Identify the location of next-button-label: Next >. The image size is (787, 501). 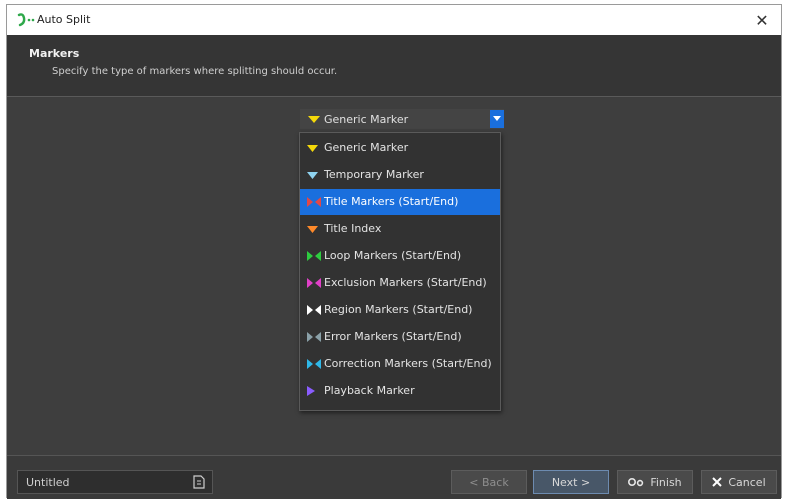
(571, 482).